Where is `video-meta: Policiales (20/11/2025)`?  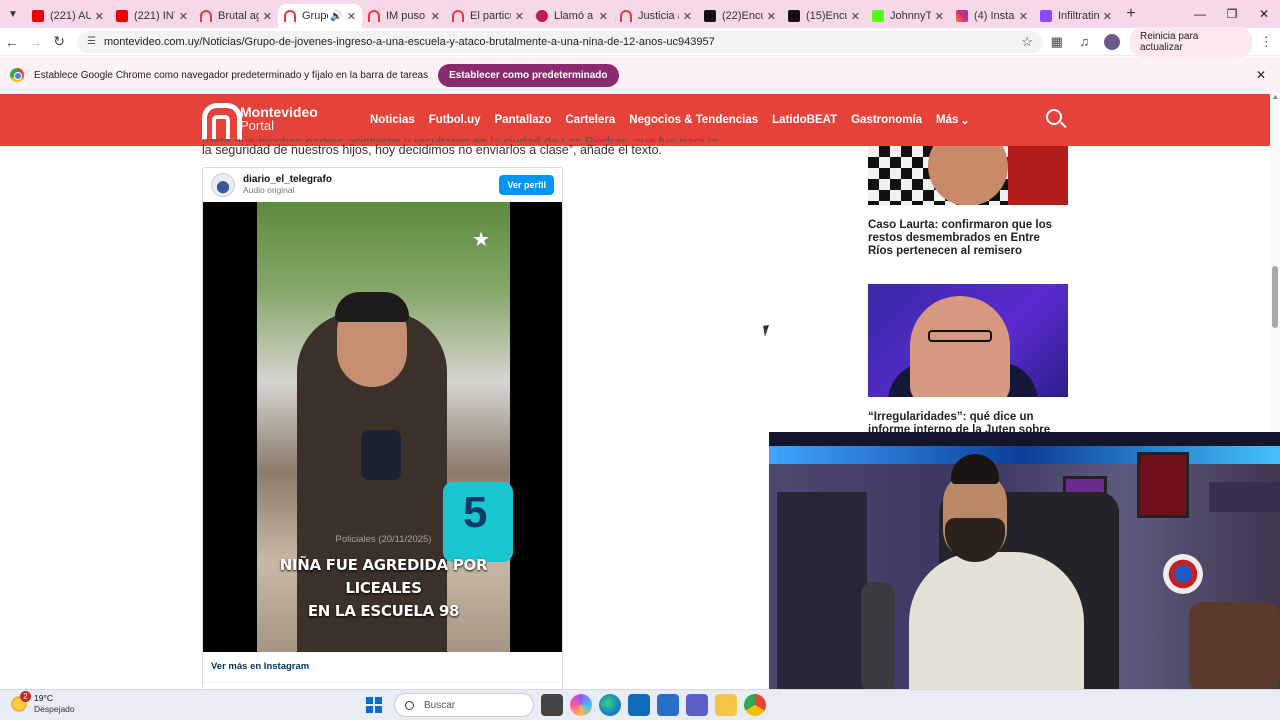 video-meta: Policiales (20/11/2025) is located at coordinates (383, 539).